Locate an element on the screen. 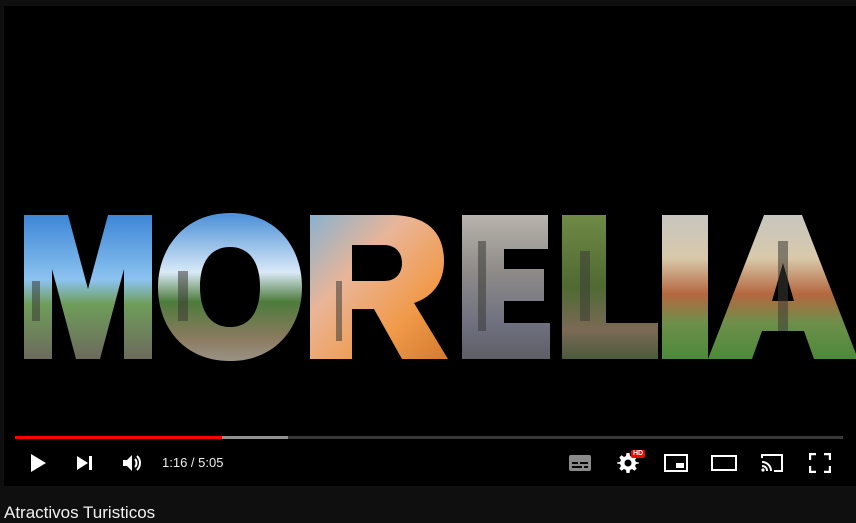 This screenshot has height=523, width=856. next-button is located at coordinates (84, 463).